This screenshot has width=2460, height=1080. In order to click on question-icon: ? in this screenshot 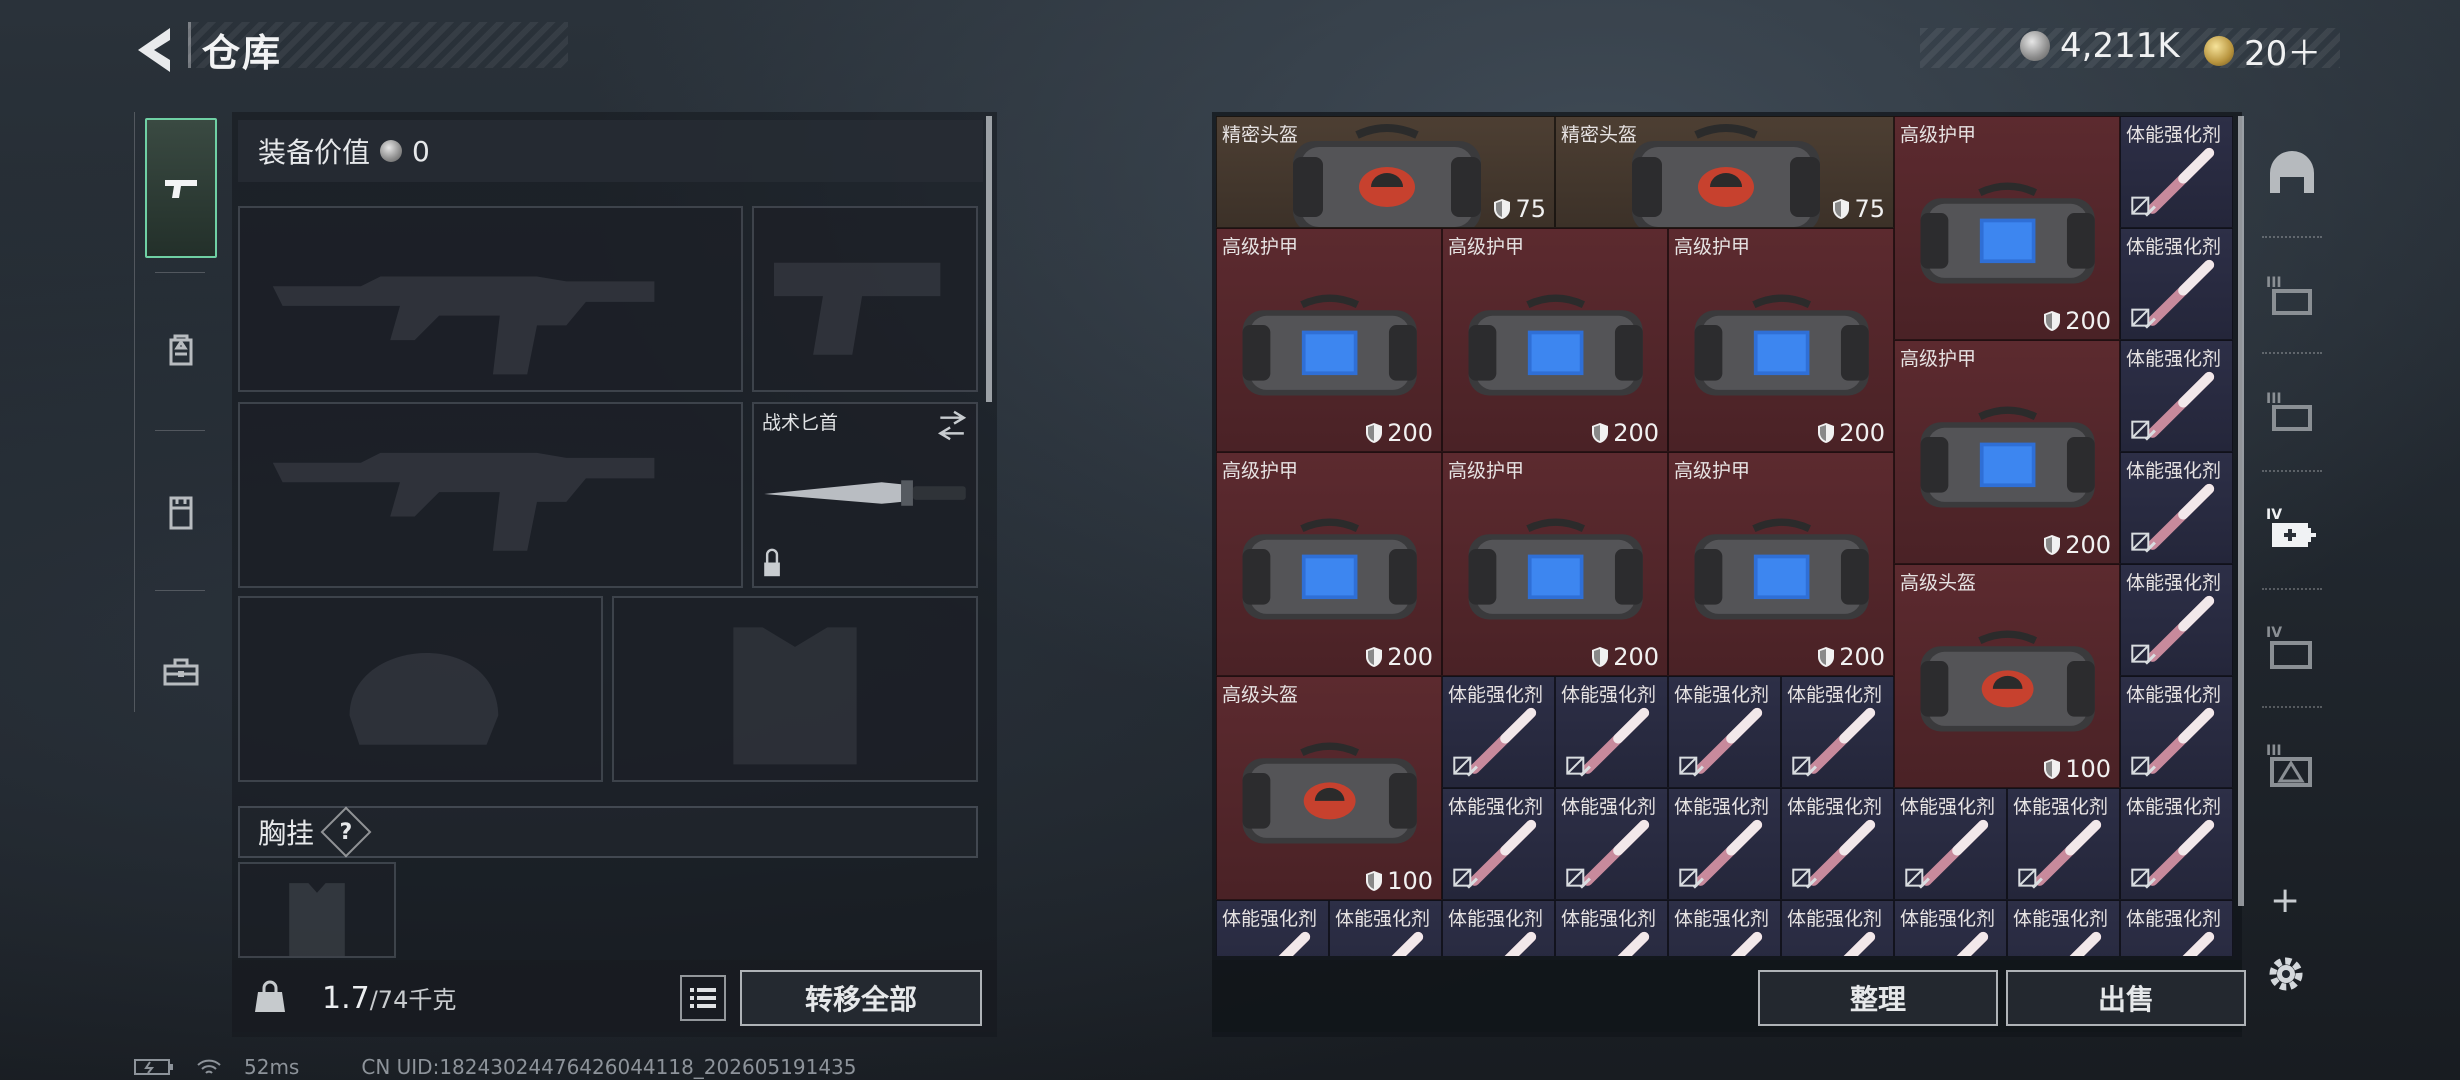, I will do `click(346, 832)`.